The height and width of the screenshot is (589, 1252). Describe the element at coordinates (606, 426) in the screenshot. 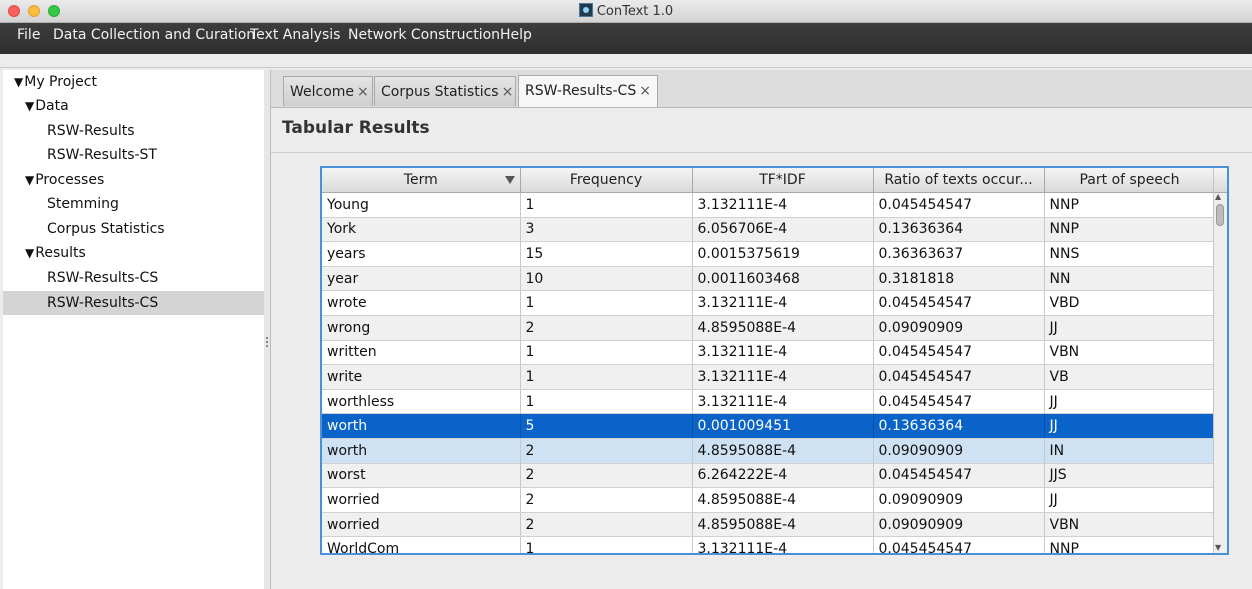

I see `cell-frequency: 5` at that location.